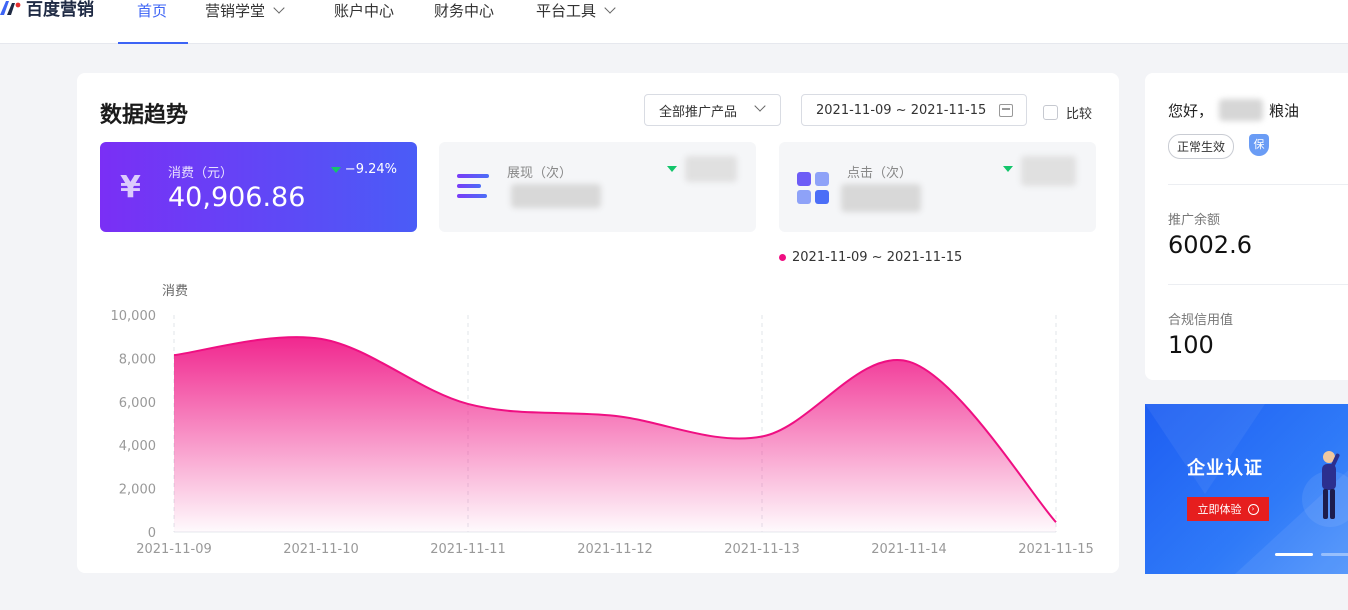 The image size is (1348, 610). Describe the element at coordinates (137, 490) in the screenshot. I see `y-tick-label: 2,000` at that location.